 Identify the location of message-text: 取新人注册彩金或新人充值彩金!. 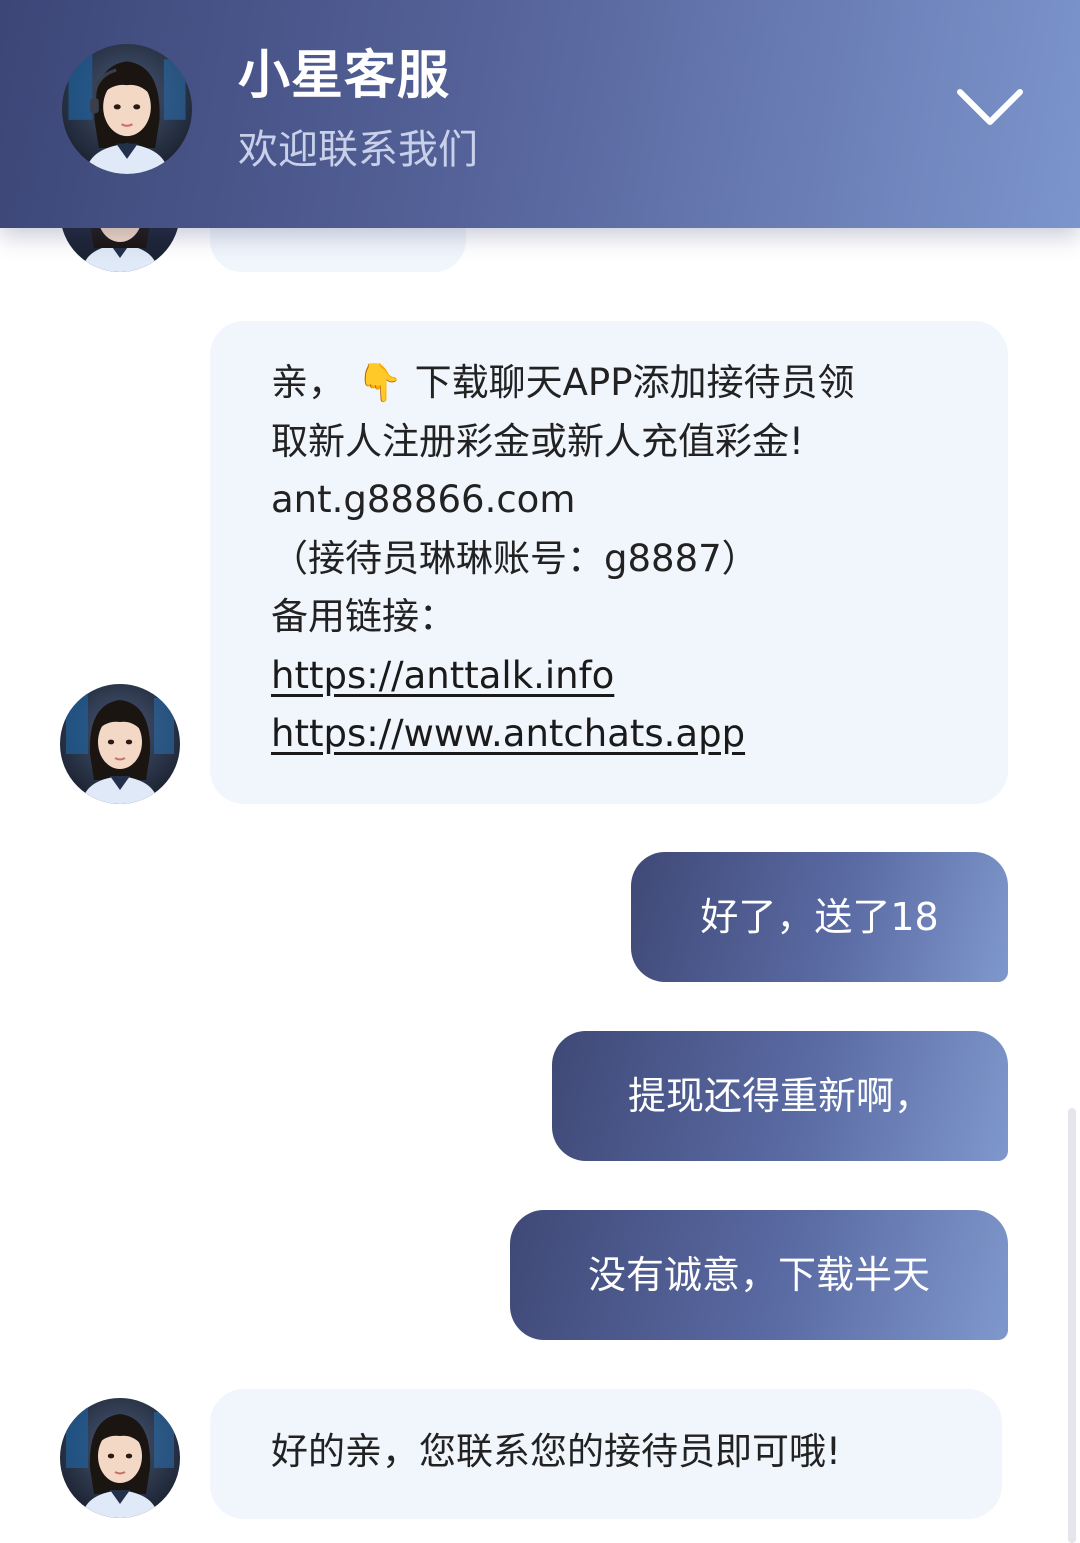
(537, 441).